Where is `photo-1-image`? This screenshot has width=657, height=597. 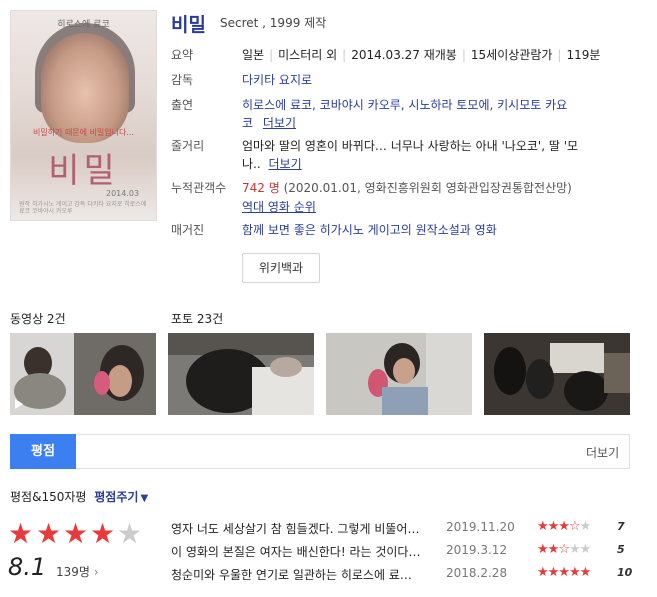
photo-1-image is located at coordinates (241, 374).